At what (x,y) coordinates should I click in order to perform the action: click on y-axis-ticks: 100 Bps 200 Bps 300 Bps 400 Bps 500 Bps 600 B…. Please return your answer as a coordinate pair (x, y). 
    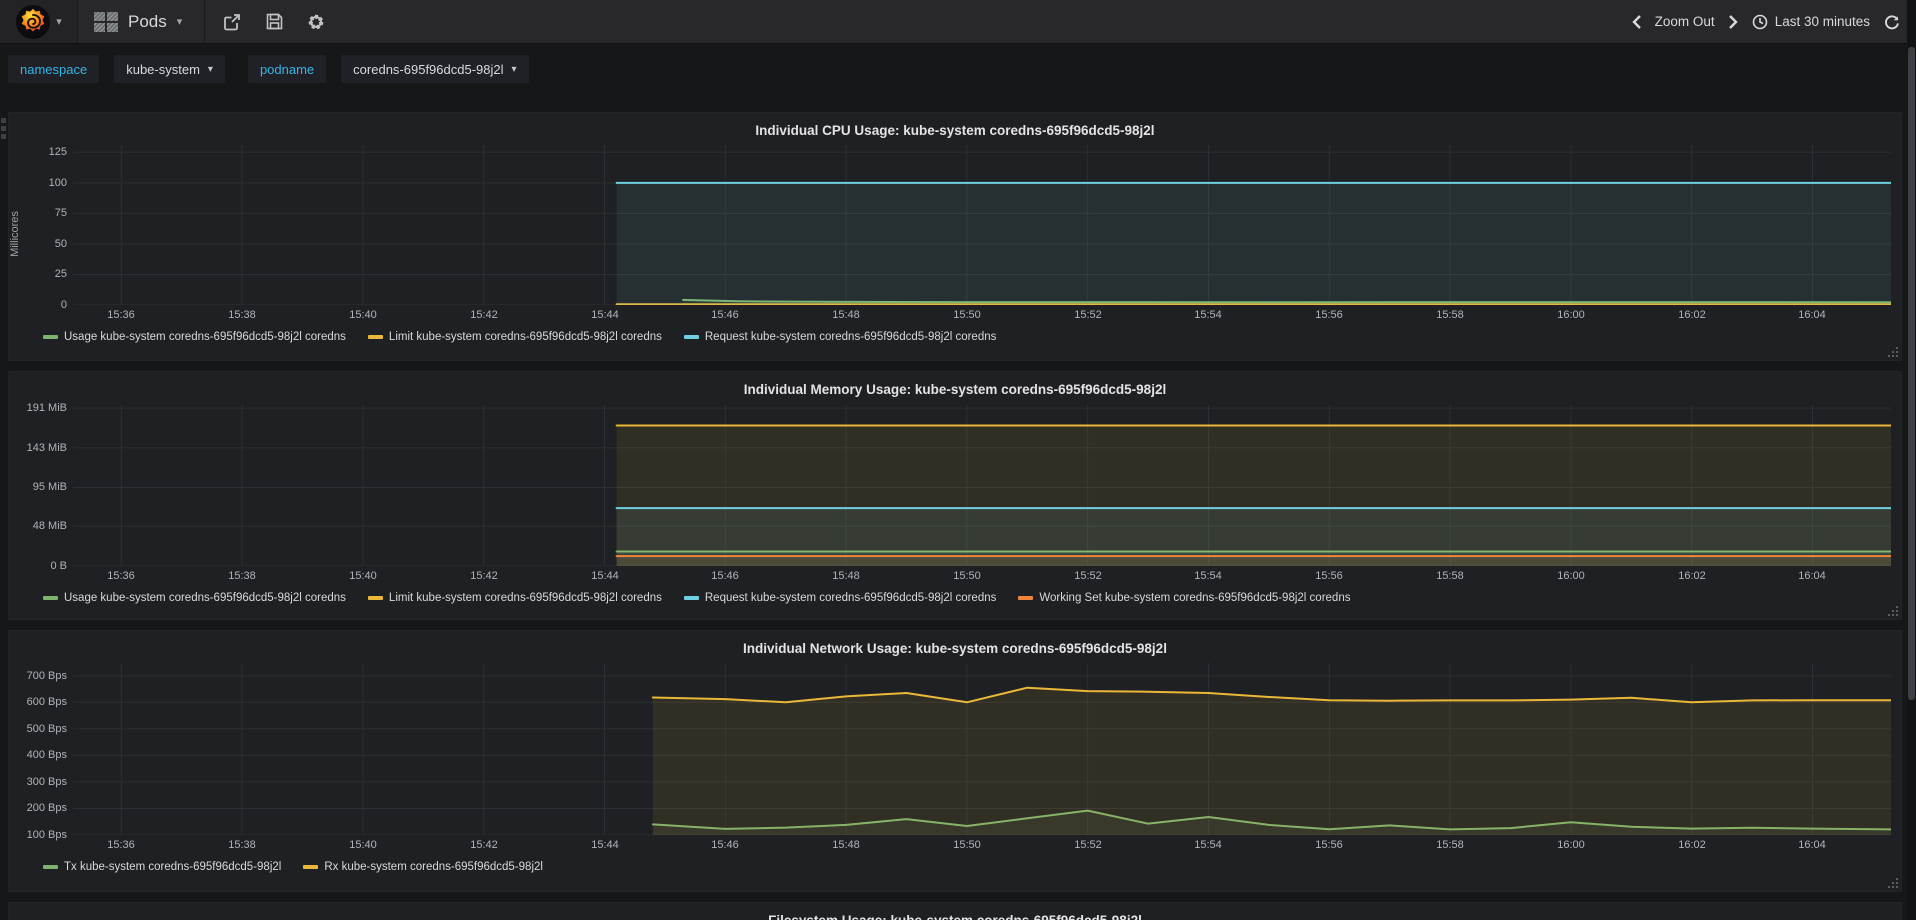
    Looking at the image, I should click on (46, 755).